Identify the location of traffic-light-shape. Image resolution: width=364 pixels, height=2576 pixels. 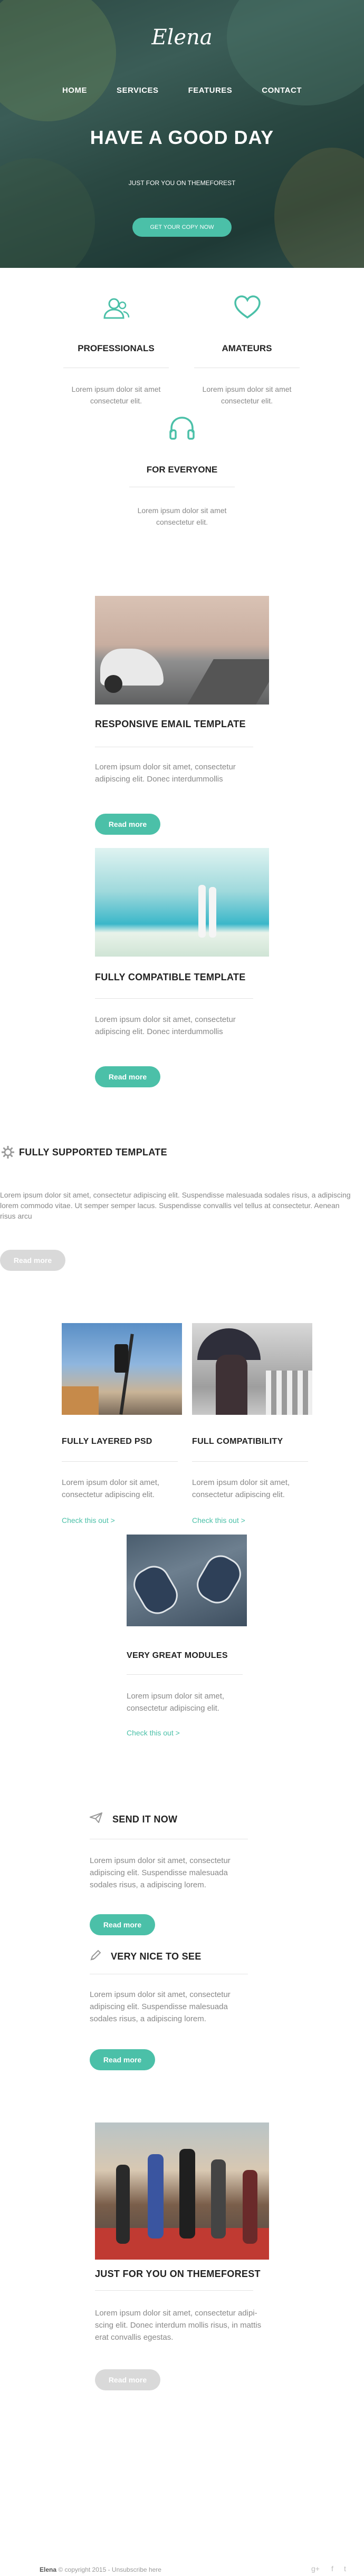
(121, 1358).